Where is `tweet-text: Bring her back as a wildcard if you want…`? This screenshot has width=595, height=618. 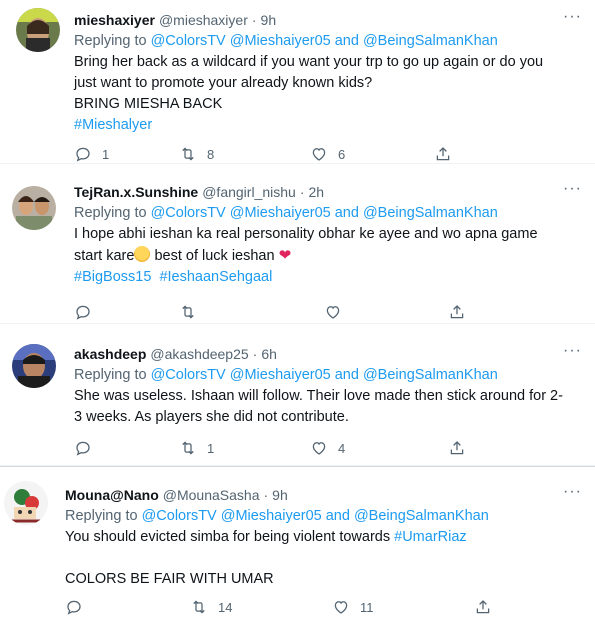 tweet-text: Bring her back as a wildcard if you want… is located at coordinates (324, 94).